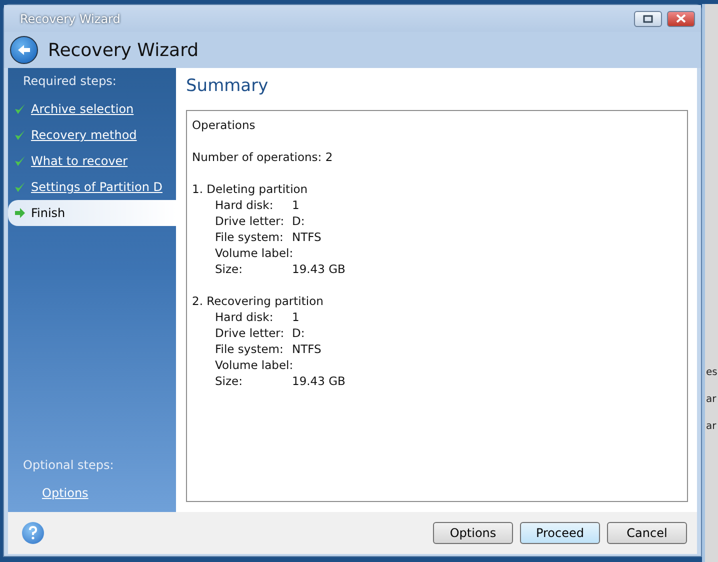 This screenshot has height=562, width=718. I want to click on restore-button, so click(648, 18).